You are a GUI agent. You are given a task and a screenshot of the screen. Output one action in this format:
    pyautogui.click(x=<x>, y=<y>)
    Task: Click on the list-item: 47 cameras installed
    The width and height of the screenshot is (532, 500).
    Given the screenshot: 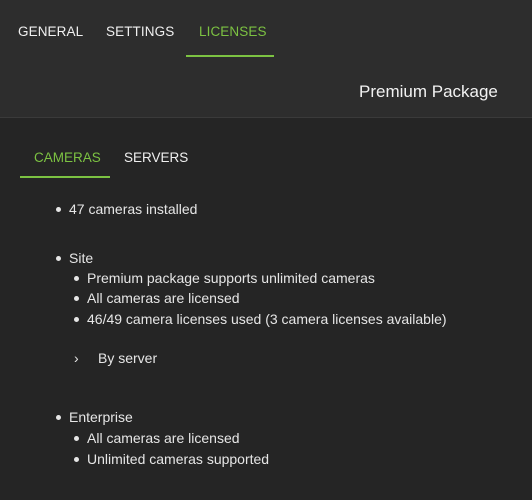 What is the action you would take?
    pyautogui.click(x=126, y=209)
    